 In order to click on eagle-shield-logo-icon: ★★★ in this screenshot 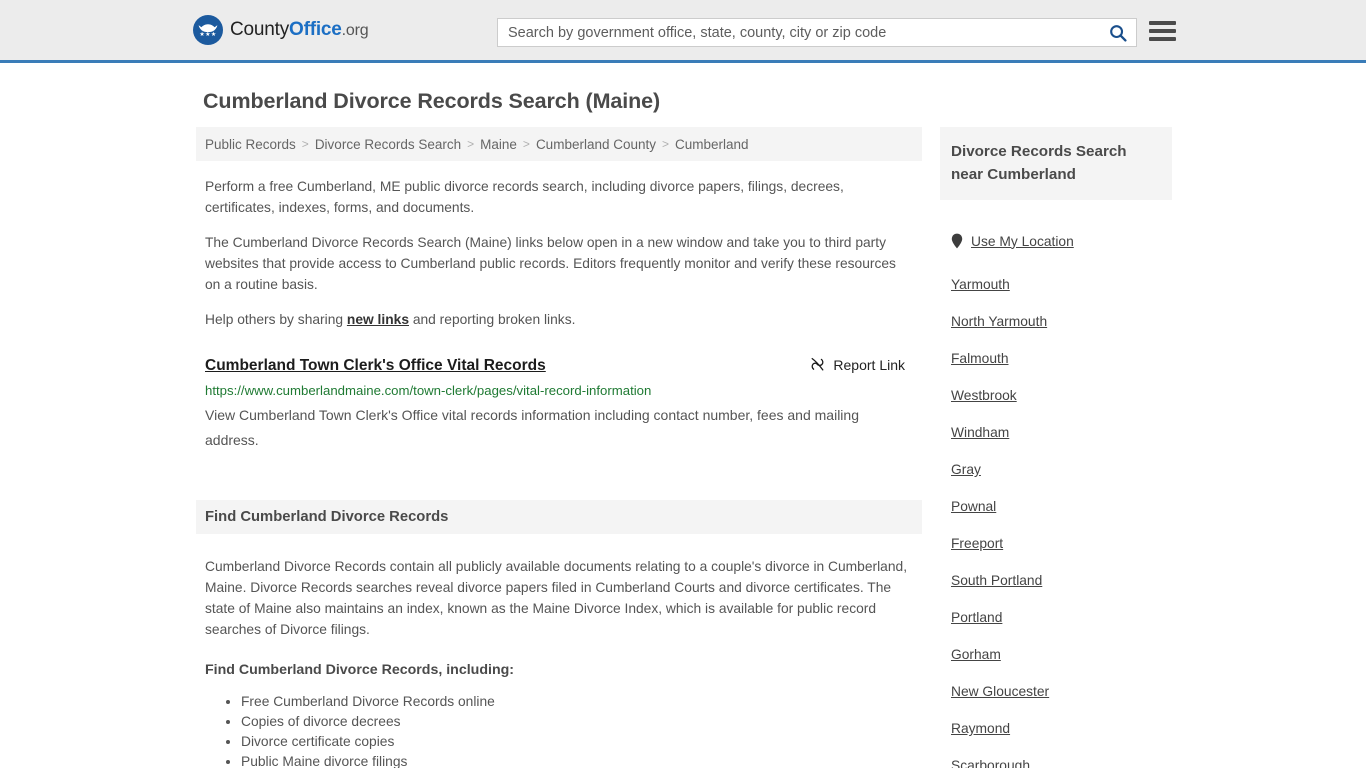, I will do `click(208, 30)`.